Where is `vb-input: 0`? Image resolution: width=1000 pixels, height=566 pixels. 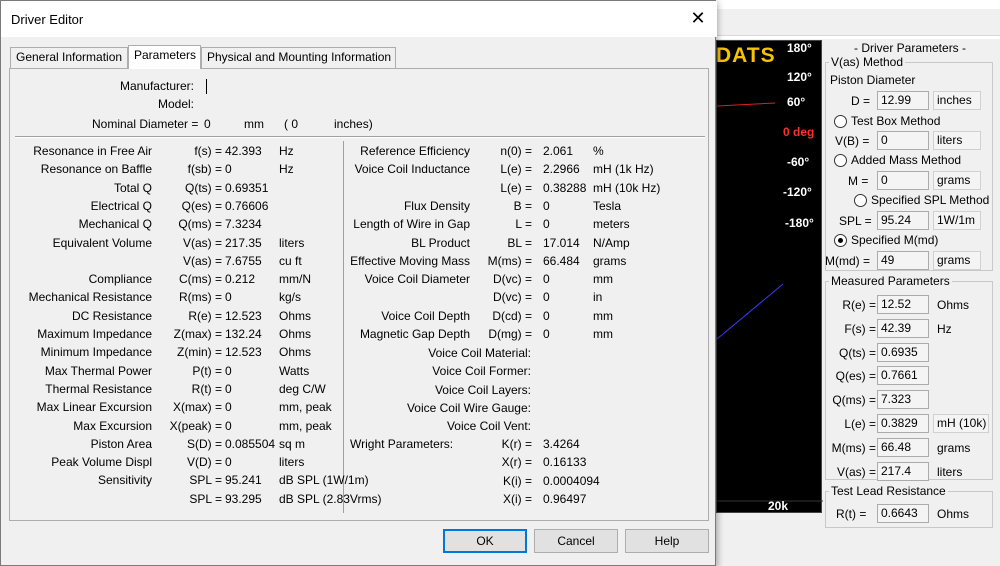 vb-input: 0 is located at coordinates (903, 140).